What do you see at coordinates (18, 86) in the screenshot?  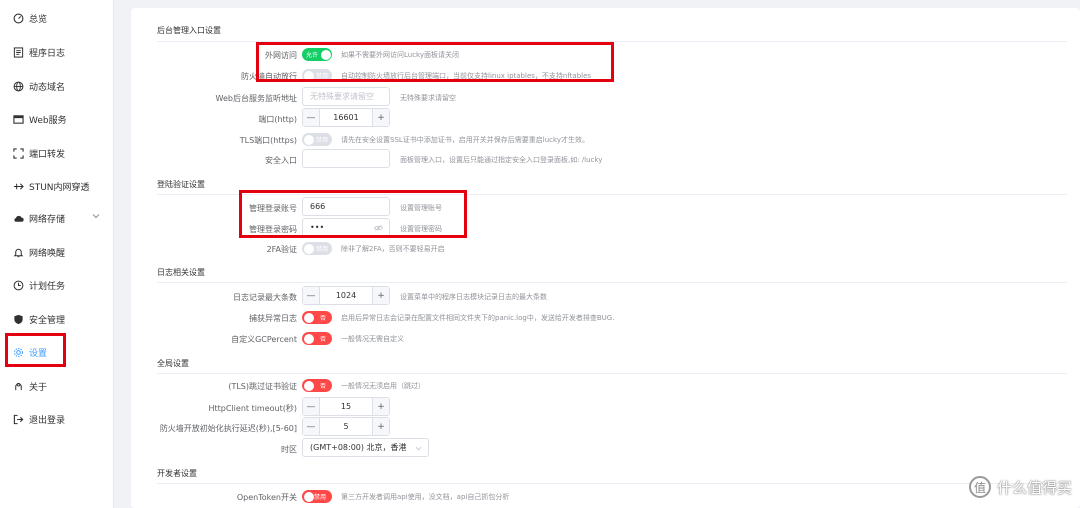 I see `ddns-icon` at bounding box center [18, 86].